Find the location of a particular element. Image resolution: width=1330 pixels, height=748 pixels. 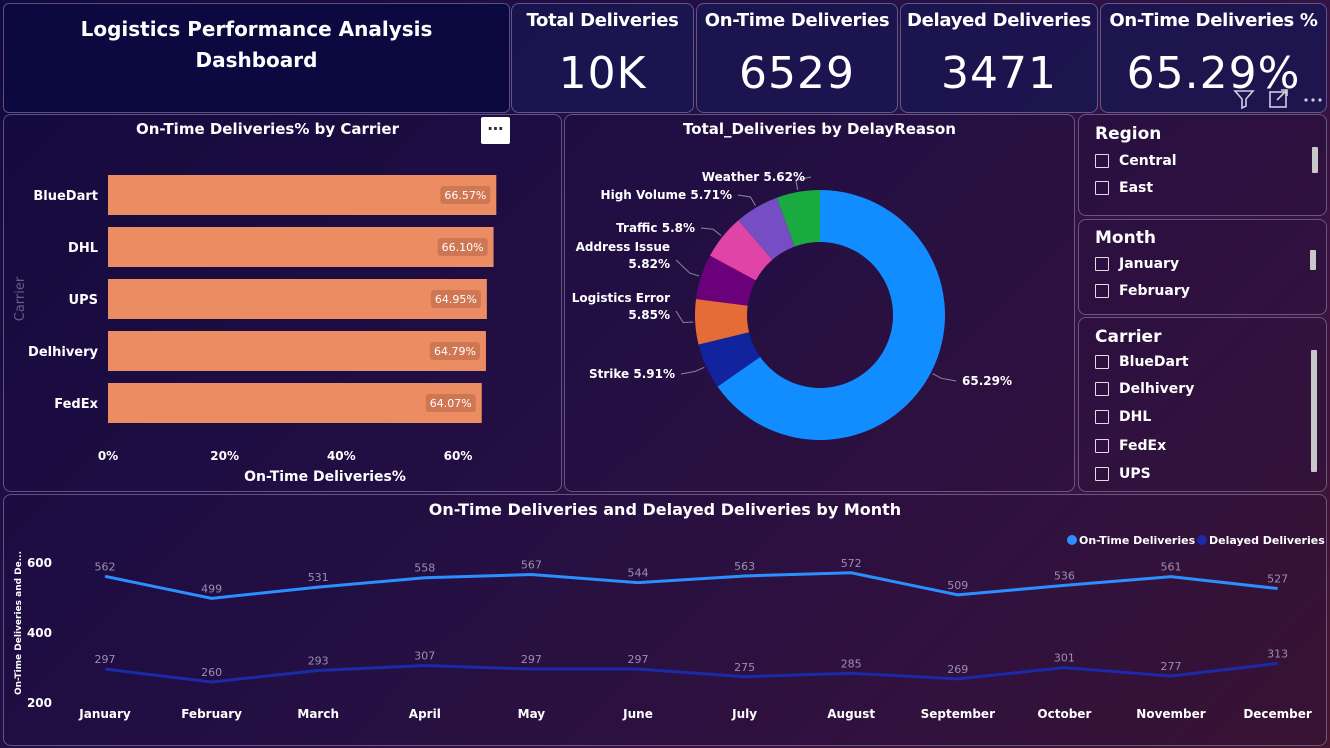

point-label: 562 is located at coordinates (105, 566).